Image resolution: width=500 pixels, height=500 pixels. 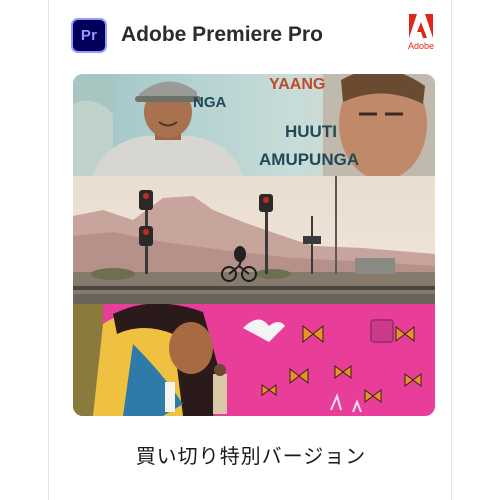 What do you see at coordinates (210, 102) in the screenshot?
I see `mural-word: NGA` at bounding box center [210, 102].